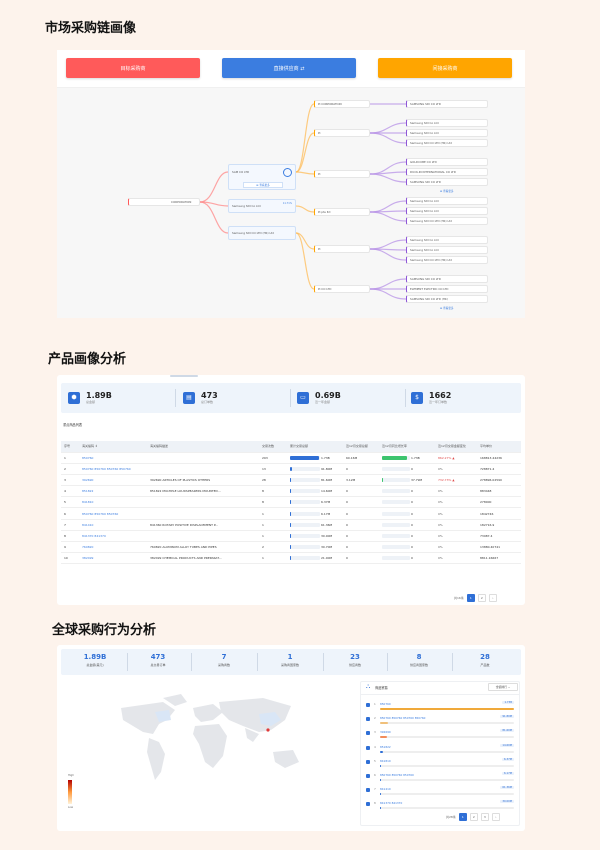 Image resolution: width=600 pixels, height=850 pixels. Describe the element at coordinates (456, 480) in the screenshot. I see `amount-change: 732.73% ▲` at that location.